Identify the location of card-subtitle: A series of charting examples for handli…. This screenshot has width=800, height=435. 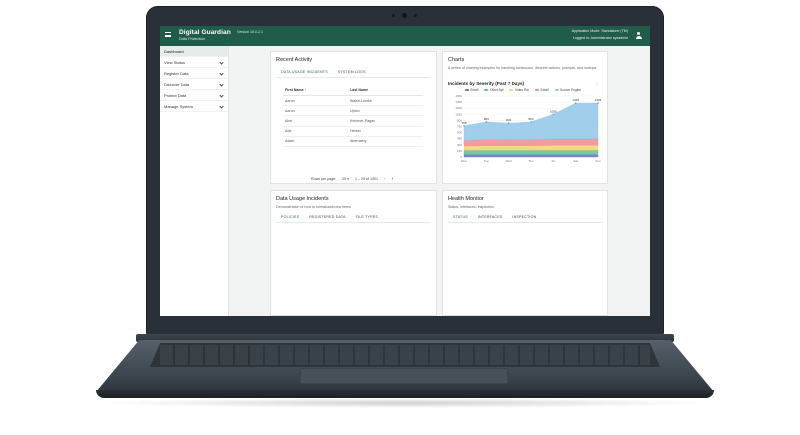
(522, 68).